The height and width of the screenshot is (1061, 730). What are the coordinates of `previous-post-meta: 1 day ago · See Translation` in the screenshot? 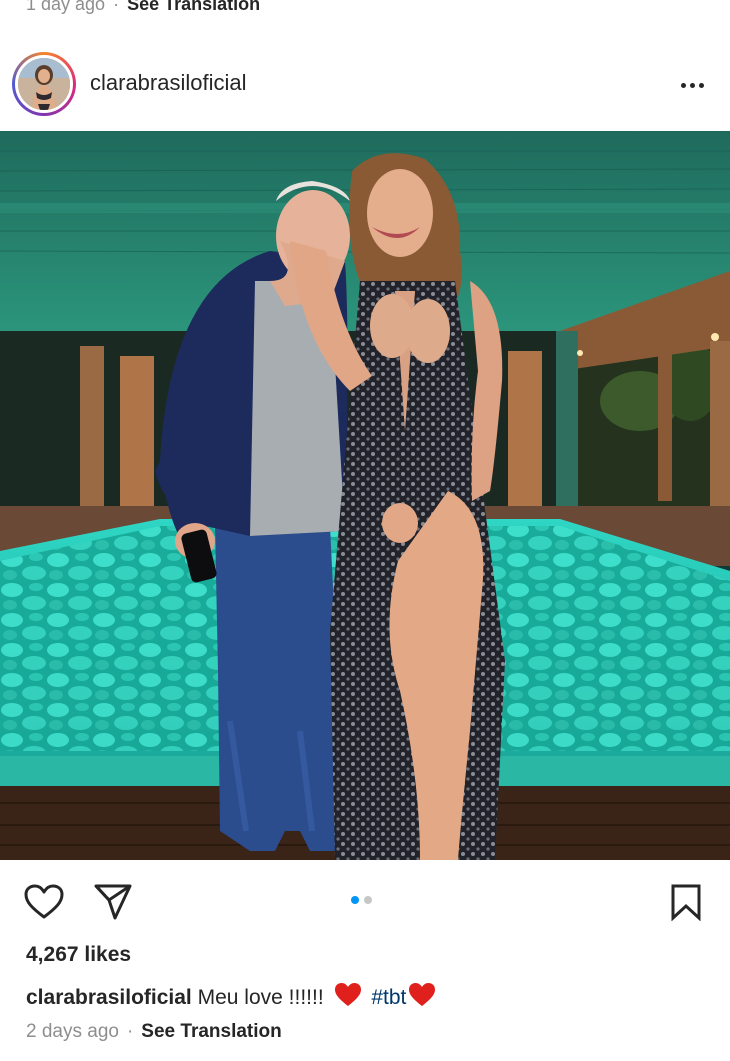 It's located at (143, 7).